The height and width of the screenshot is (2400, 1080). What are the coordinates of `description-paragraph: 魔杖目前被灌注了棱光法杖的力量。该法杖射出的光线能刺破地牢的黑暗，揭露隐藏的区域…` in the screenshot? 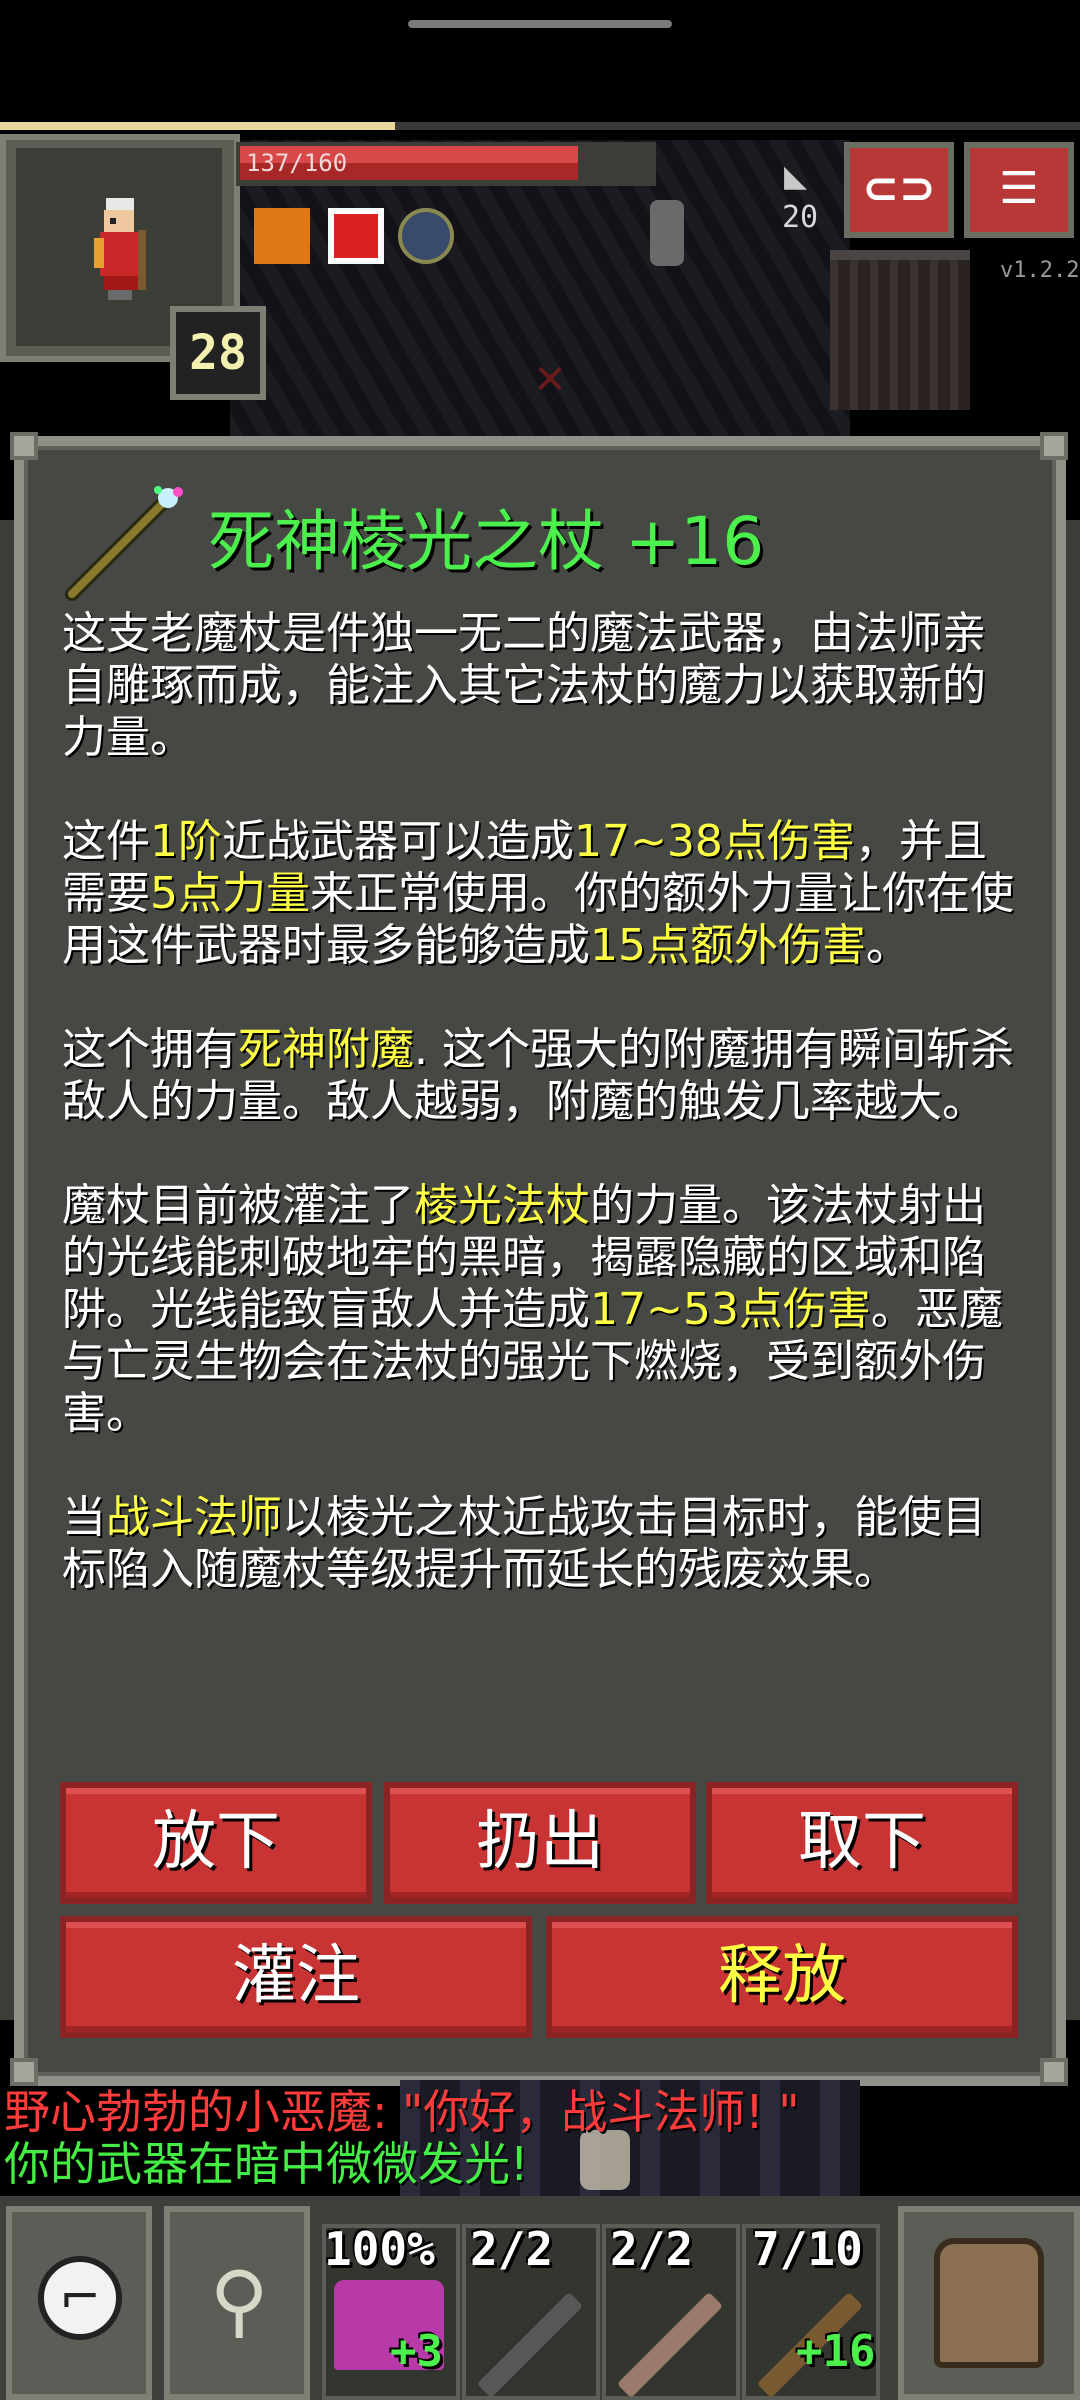 It's located at (543, 1310).